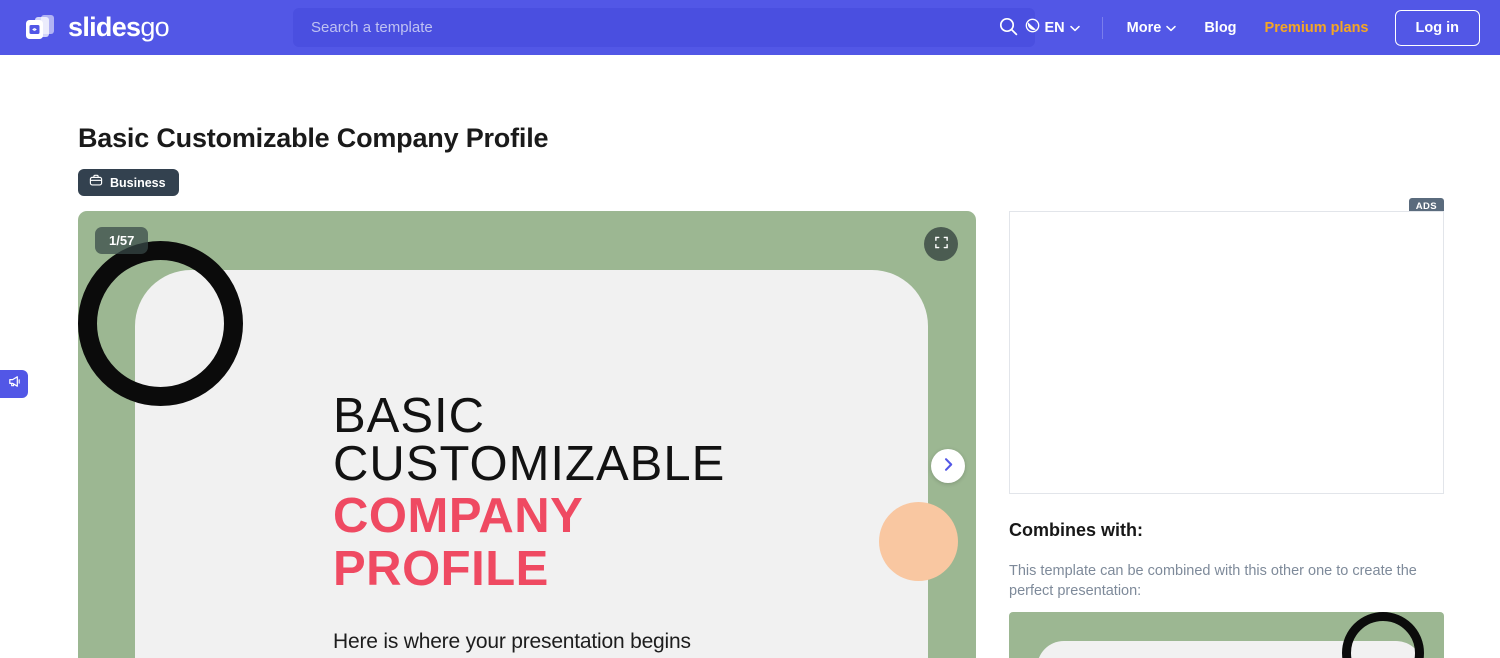 The height and width of the screenshot is (658, 1500). Describe the element at coordinates (918, 541) in the screenshot. I see `decor-peach-circle` at that location.